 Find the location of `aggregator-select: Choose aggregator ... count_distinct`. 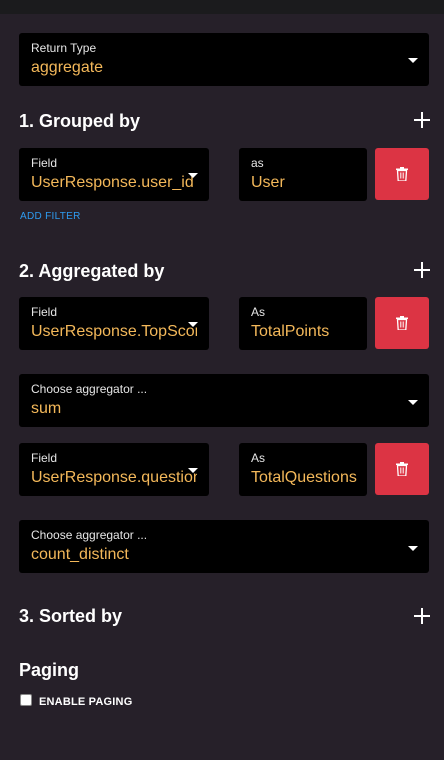

aggregator-select: Choose aggregator ... count_distinct is located at coordinates (224, 546).